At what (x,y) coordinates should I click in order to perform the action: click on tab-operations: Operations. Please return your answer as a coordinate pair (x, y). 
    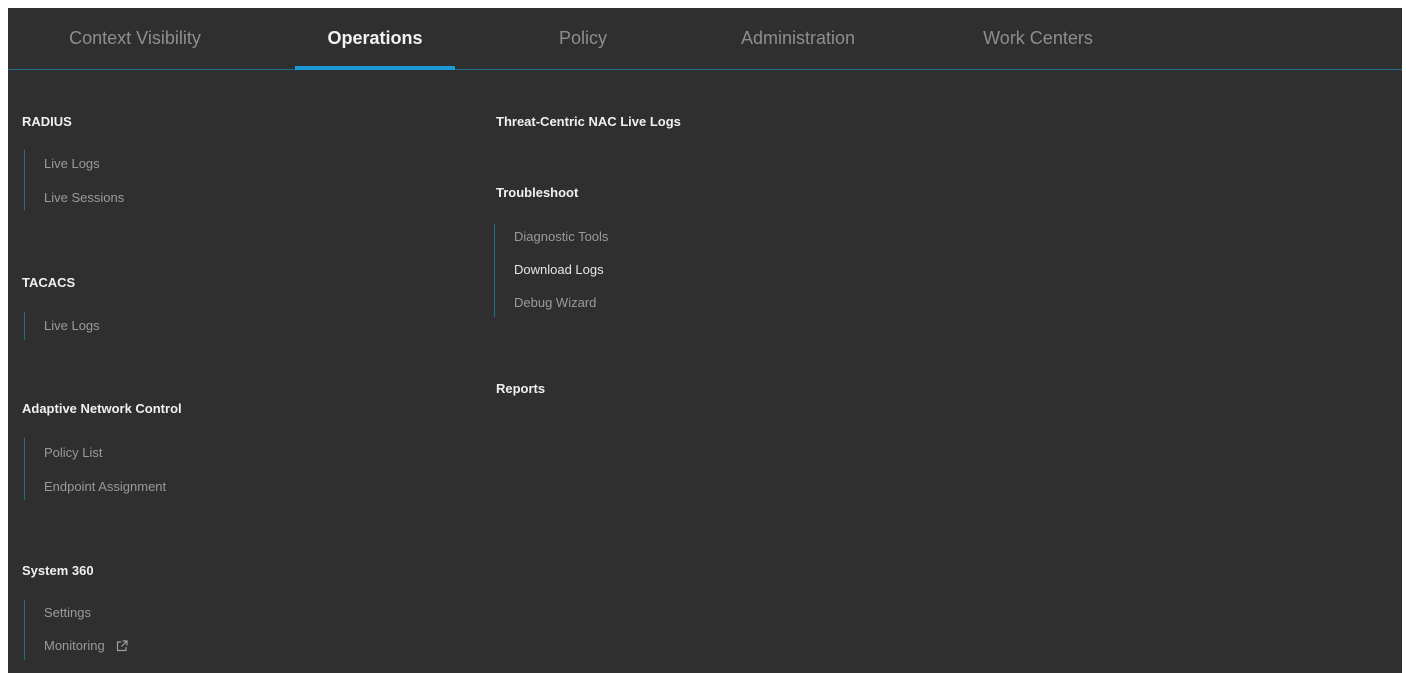
    Looking at the image, I should click on (375, 39).